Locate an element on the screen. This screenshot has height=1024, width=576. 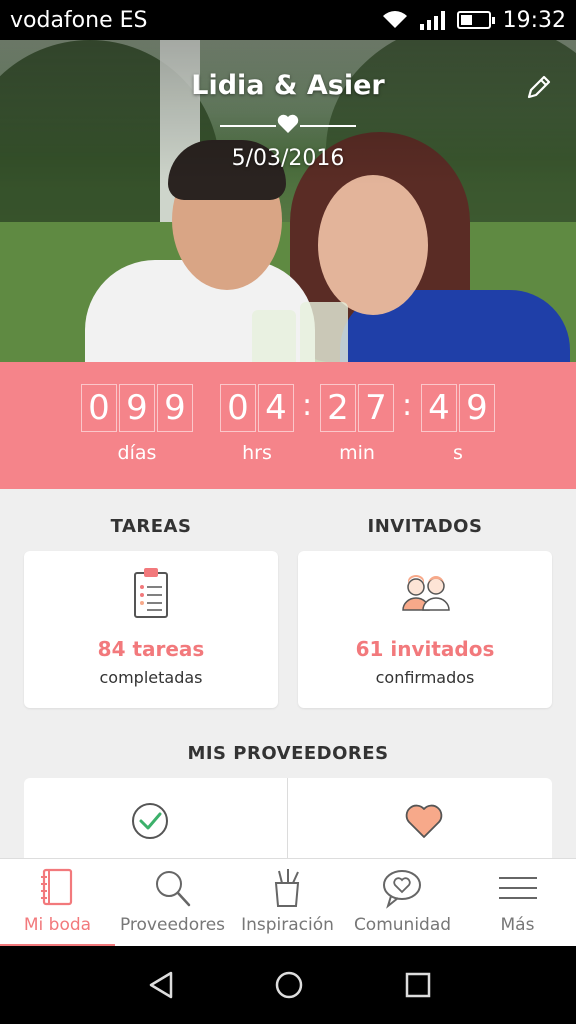
tareas-section-title: TAREAS is located at coordinates (151, 526).